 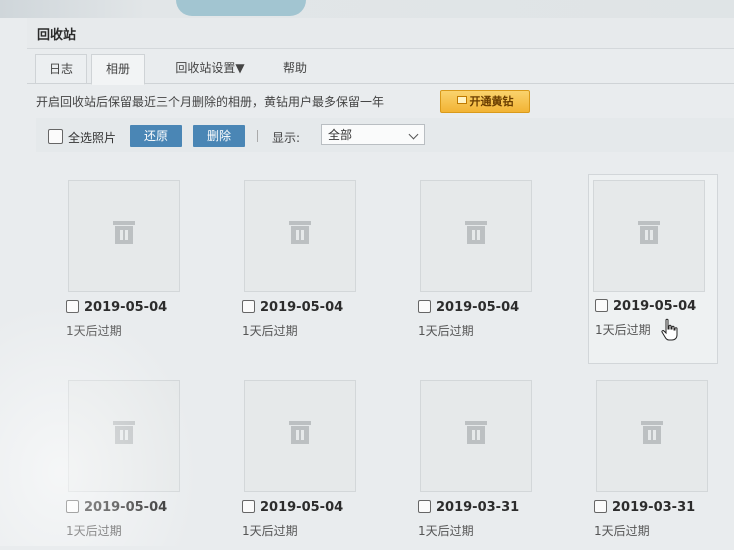 What do you see at coordinates (257, 136) in the screenshot?
I see `toolbar-divider` at bounding box center [257, 136].